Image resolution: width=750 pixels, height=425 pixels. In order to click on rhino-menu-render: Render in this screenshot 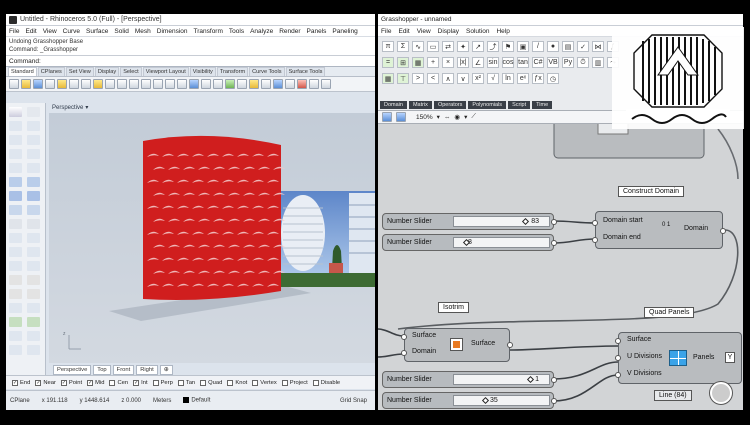, I will do `click(289, 31)`.